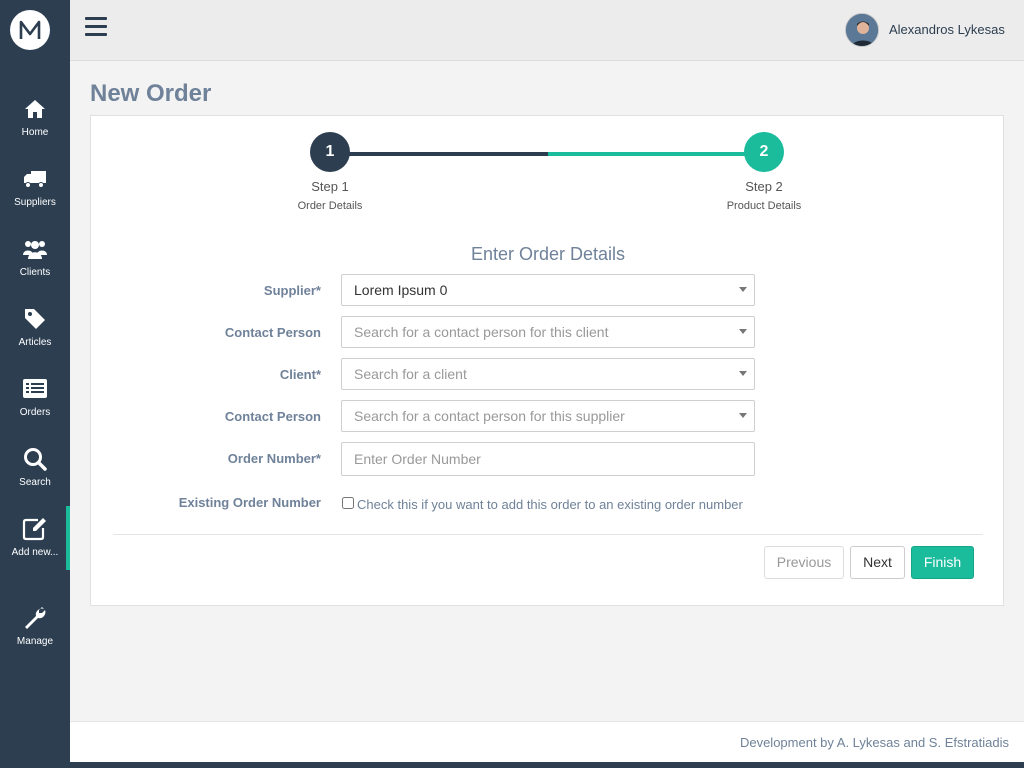  What do you see at coordinates (35, 482) in the screenshot?
I see `sidebar-item-label: Search` at bounding box center [35, 482].